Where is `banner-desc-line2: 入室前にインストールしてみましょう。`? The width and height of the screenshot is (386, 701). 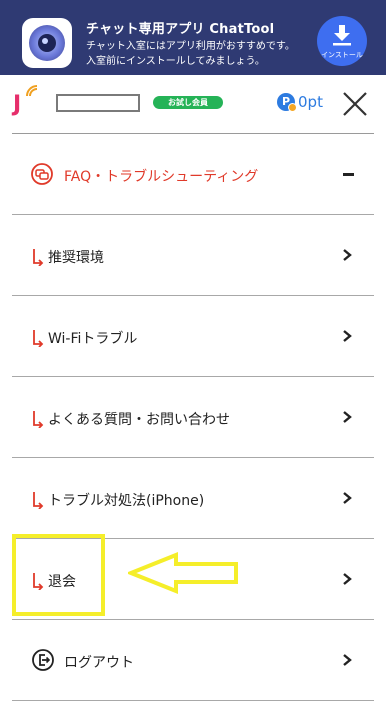
banner-desc-line2: 入室前にインストールしてみましょう。 is located at coordinates (175, 61).